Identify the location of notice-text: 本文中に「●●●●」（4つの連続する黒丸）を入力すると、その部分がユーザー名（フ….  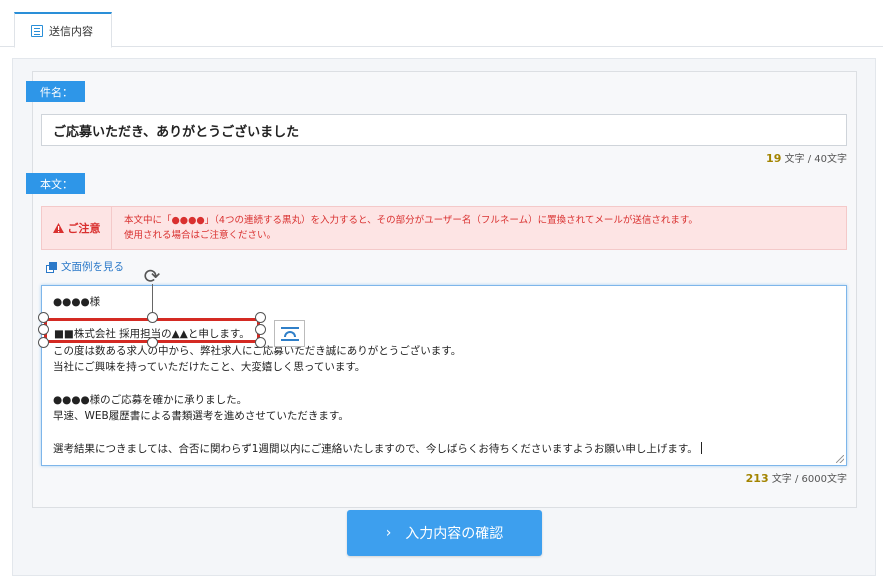
(481, 228).